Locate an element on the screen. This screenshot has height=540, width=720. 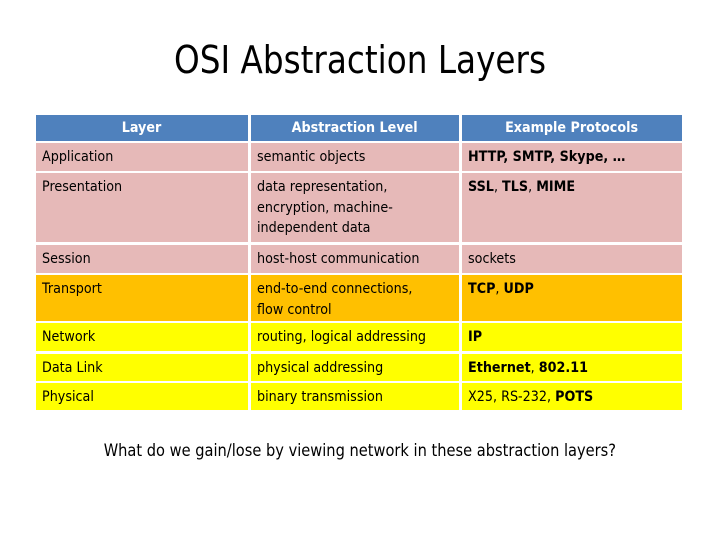
example-protocols-cell: X25, RS-232, POTS is located at coordinates (572, 396).